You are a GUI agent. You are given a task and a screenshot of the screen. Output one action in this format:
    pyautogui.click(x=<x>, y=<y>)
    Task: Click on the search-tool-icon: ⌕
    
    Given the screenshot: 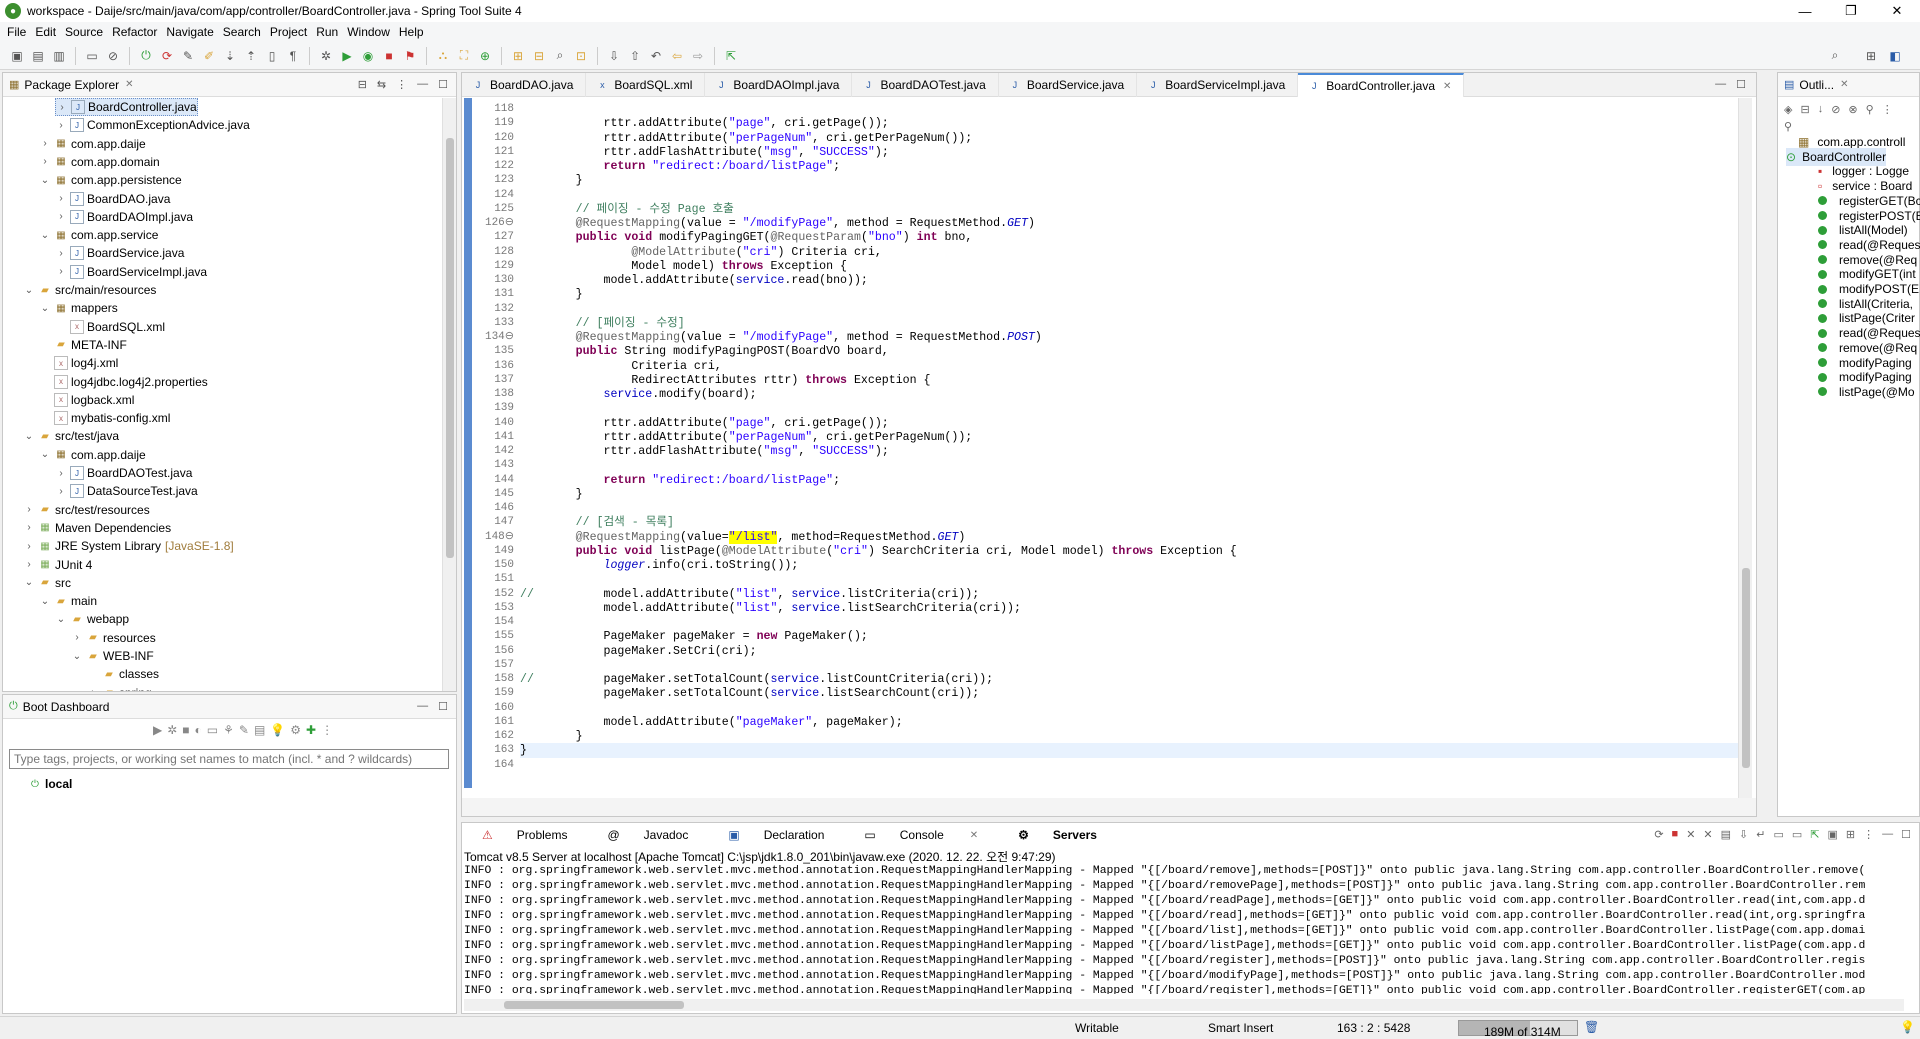 What is the action you would take?
    pyautogui.click(x=560, y=56)
    